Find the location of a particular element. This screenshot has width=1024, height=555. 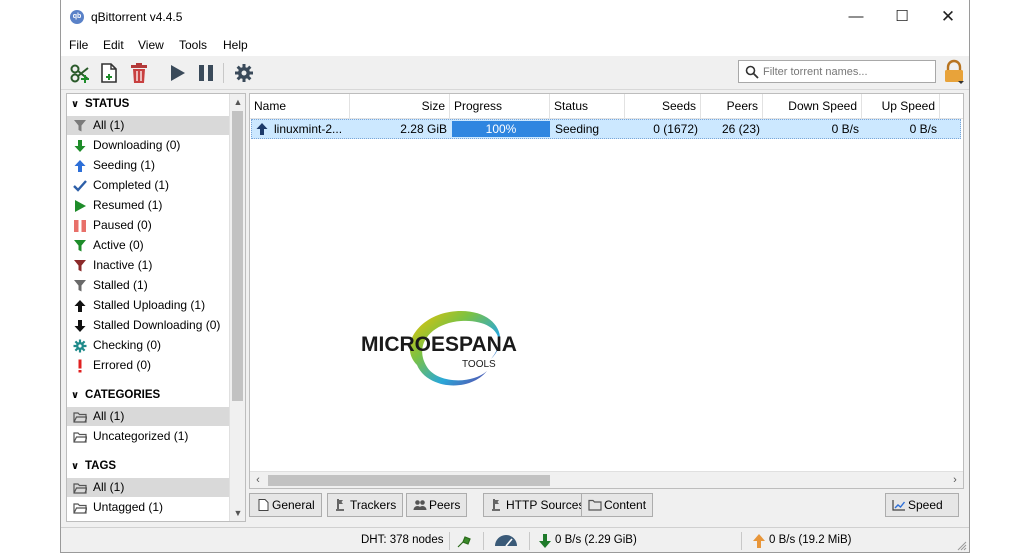

connection-status-icon is located at coordinates (464, 541).